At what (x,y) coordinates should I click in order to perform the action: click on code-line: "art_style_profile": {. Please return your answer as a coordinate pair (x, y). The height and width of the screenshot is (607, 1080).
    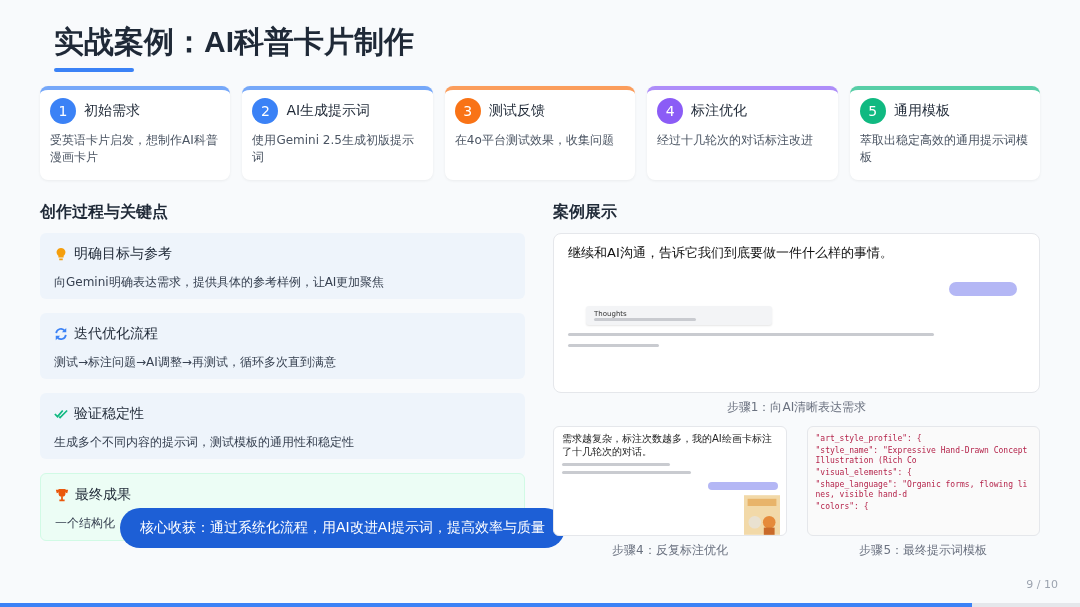
    Looking at the image, I should click on (869, 439).